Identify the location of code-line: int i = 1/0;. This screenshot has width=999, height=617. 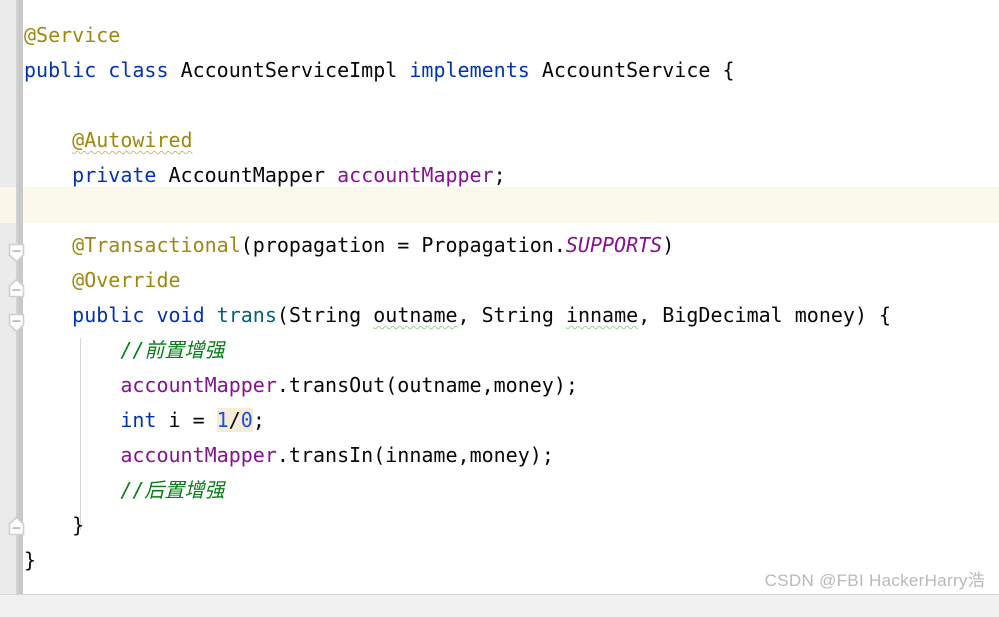
(457, 420).